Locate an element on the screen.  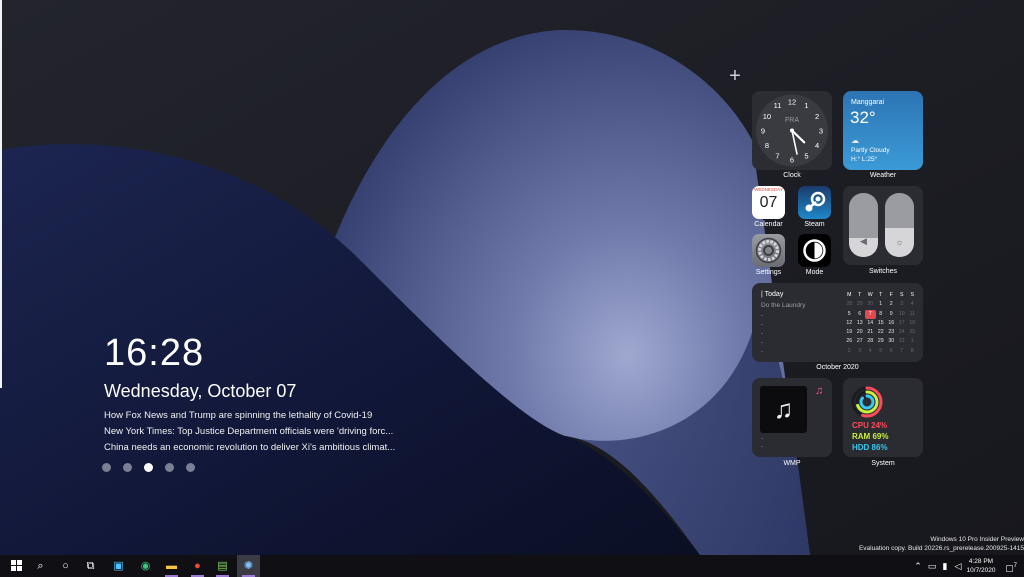
file-explorer-taskbar-item: ▬ is located at coordinates (171, 566).